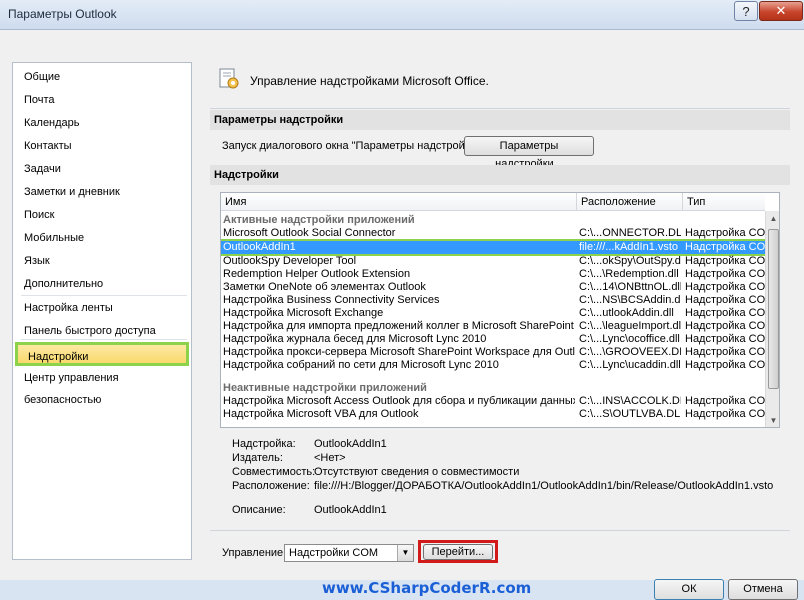  What do you see at coordinates (102, 192) in the screenshot?
I see `sidebar-item-notes: Заметки и дневник` at bounding box center [102, 192].